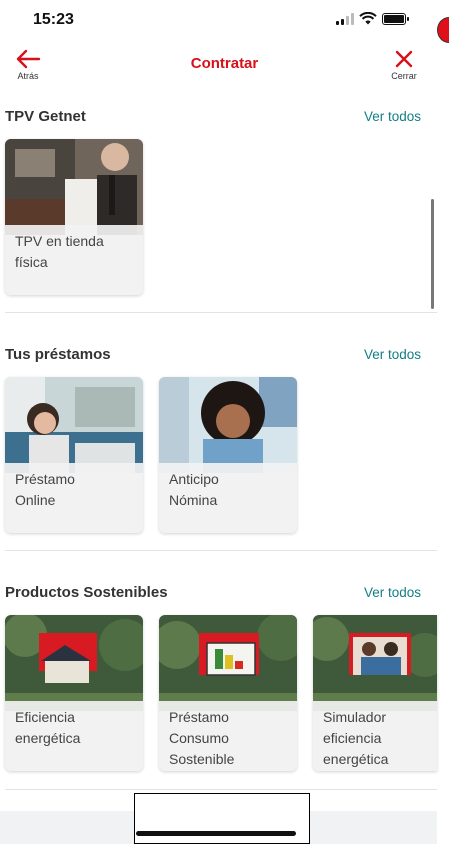  I want to click on card-label-line: física, so click(31, 262).